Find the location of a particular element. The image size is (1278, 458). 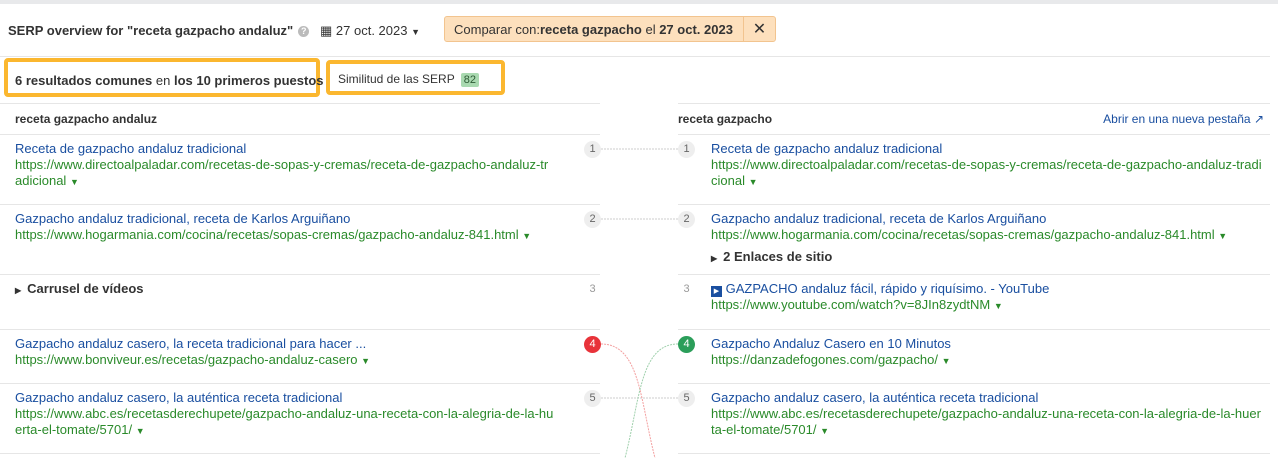

result-url: https://danzadefogones.com/gazpacho/ is located at coordinates (824, 359).